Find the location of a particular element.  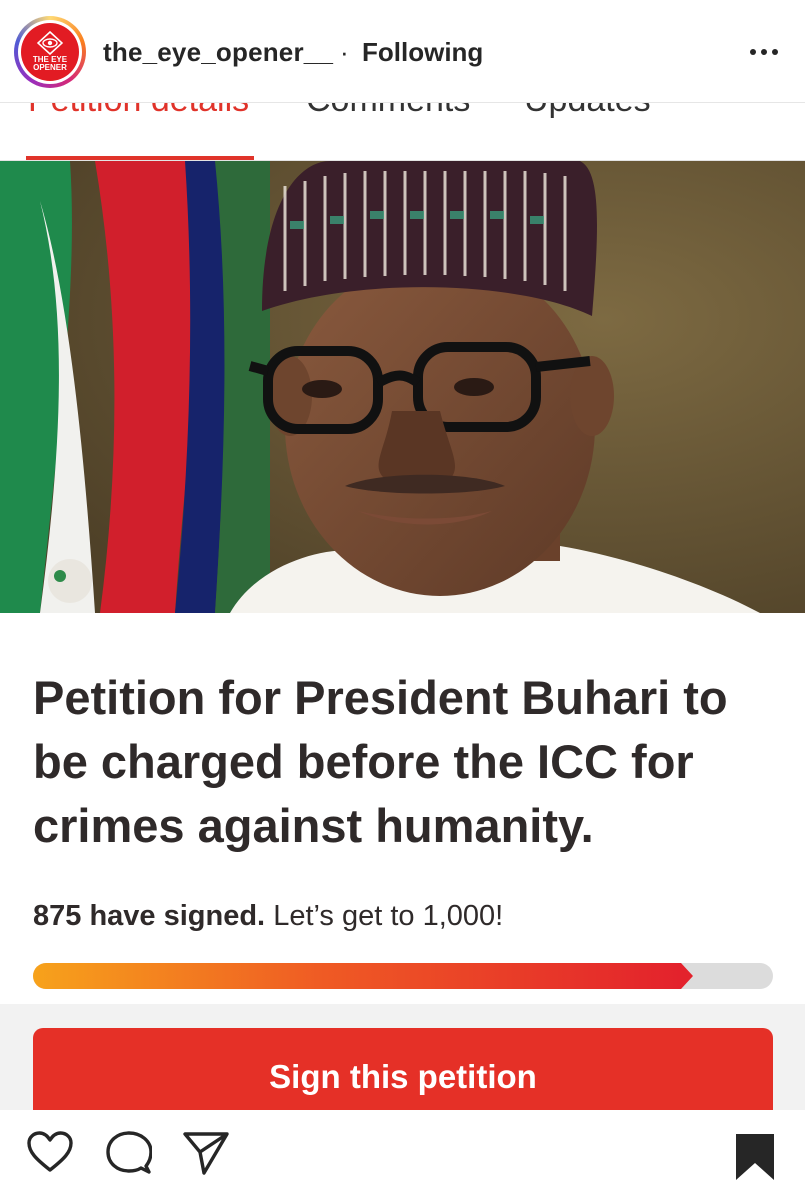

eye-logo-icon is located at coordinates (50, 43).